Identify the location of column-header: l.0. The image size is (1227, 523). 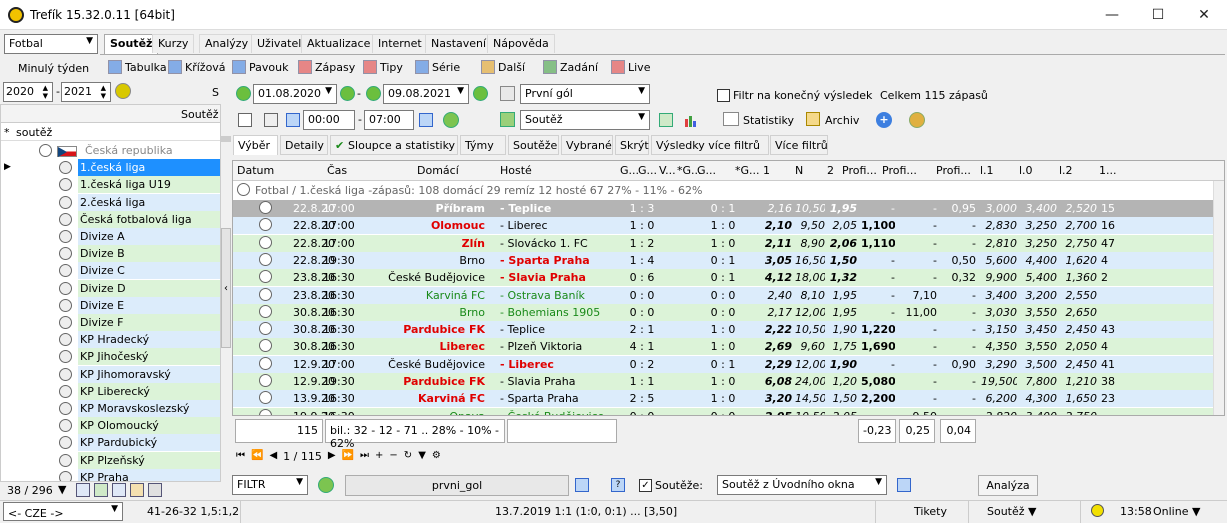
(1026, 170).